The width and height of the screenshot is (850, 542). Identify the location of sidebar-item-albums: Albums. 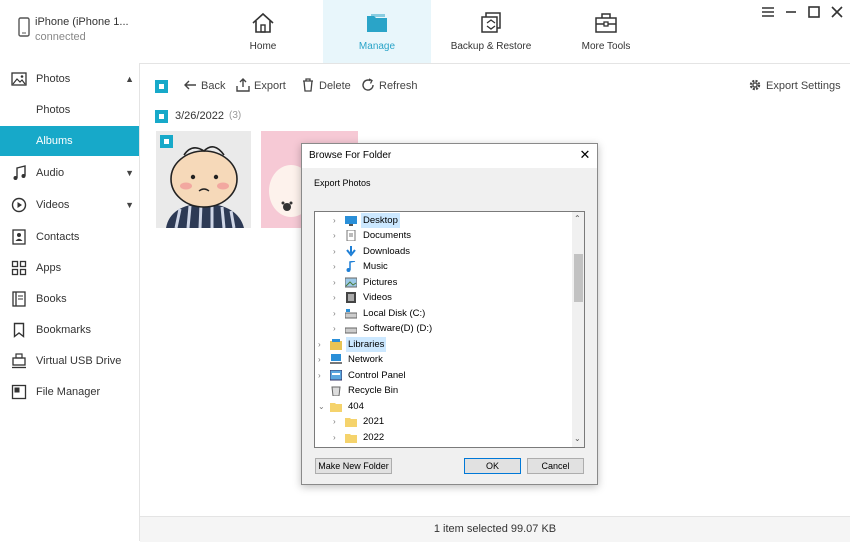
(69, 141).